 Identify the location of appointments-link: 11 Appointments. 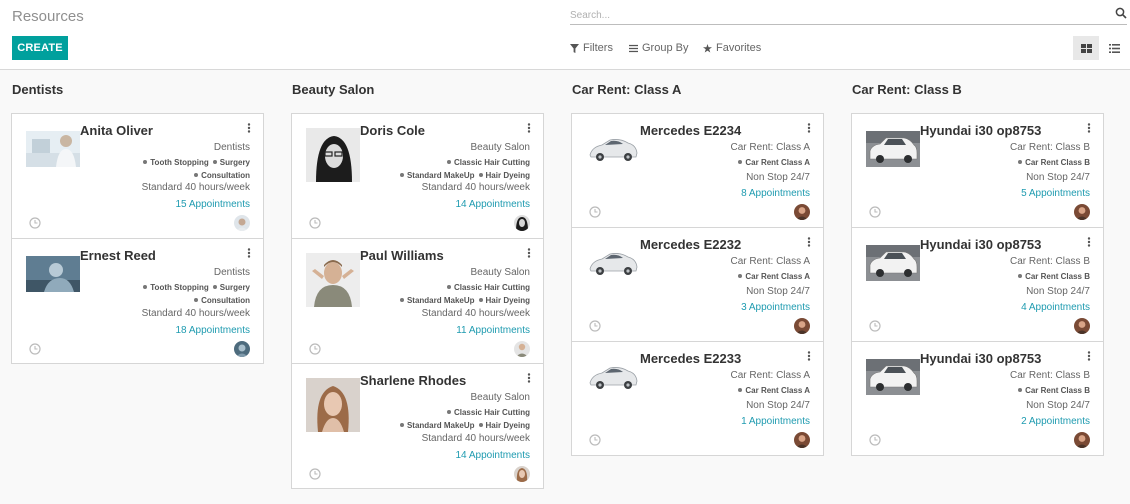
(493, 330).